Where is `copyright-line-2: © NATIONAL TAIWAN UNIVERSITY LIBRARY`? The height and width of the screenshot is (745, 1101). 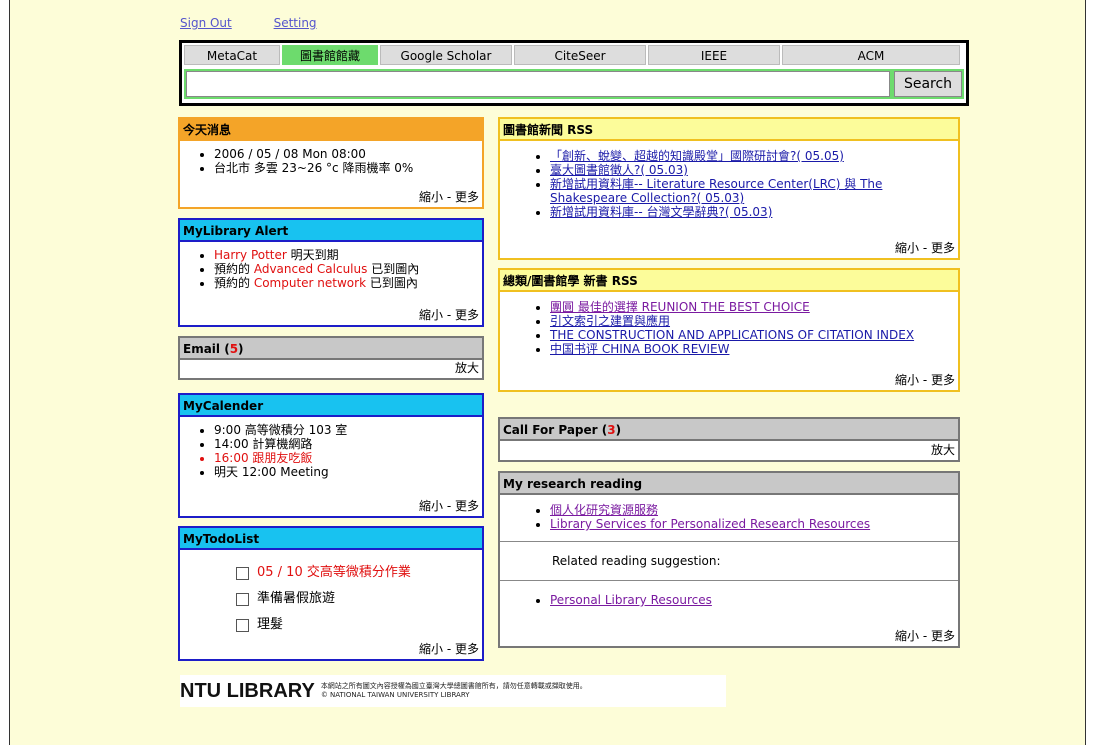 copyright-line-2: © NATIONAL TAIWAN UNIVERSITY LIBRARY is located at coordinates (395, 695).